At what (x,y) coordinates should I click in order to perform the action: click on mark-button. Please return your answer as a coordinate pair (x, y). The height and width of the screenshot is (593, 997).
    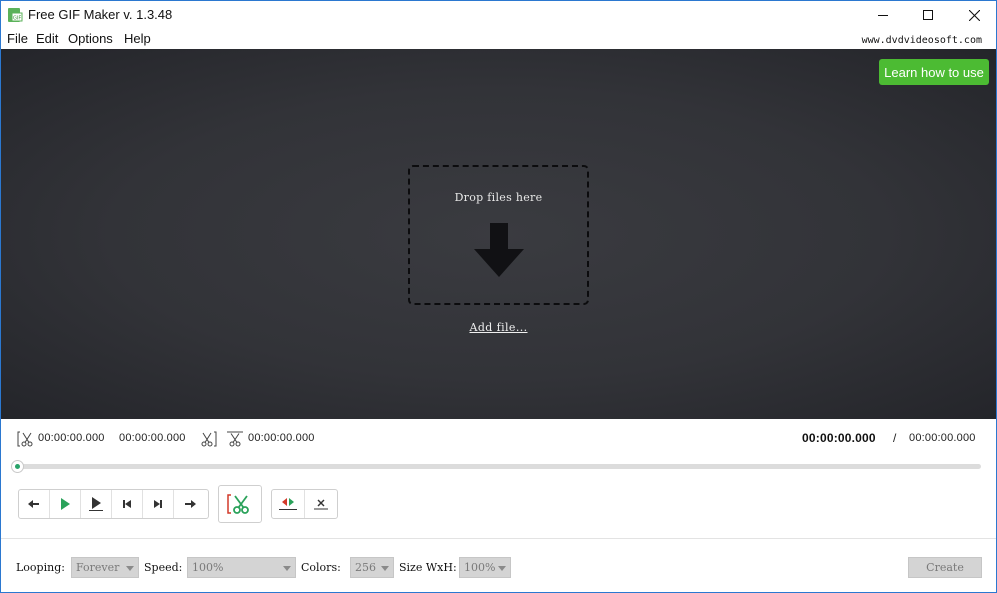
    Looking at the image, I should click on (288, 504).